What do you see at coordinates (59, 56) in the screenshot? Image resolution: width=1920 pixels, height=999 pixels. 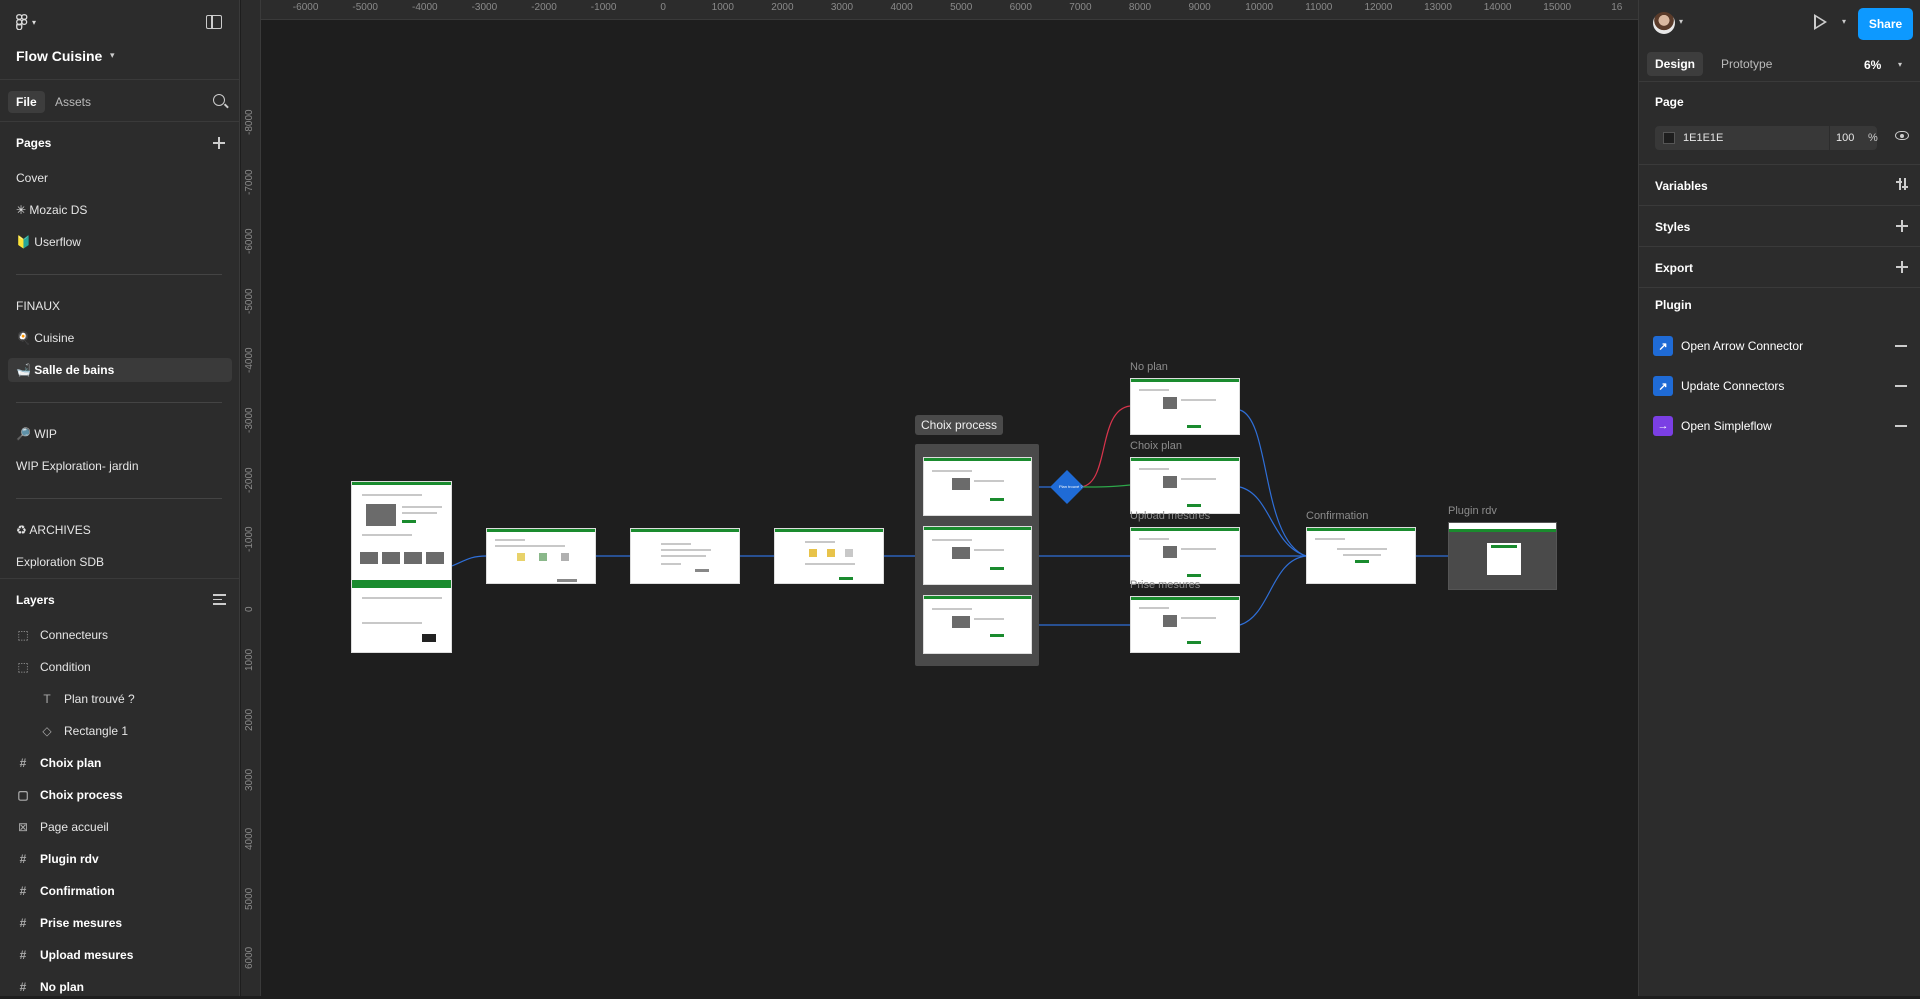 I see `file-title: Flow Cuisine` at bounding box center [59, 56].